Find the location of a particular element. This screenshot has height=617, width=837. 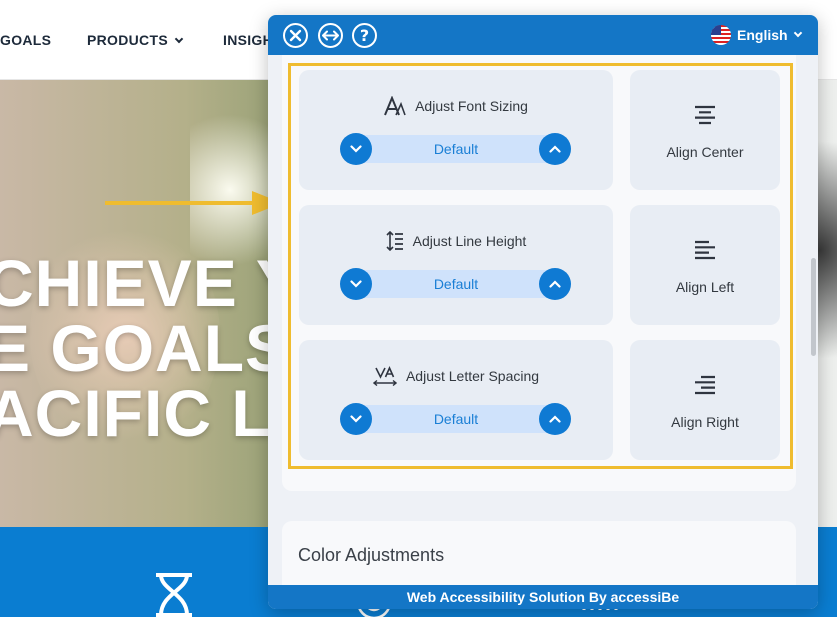

align-center-label: Align Center is located at coordinates (705, 152).